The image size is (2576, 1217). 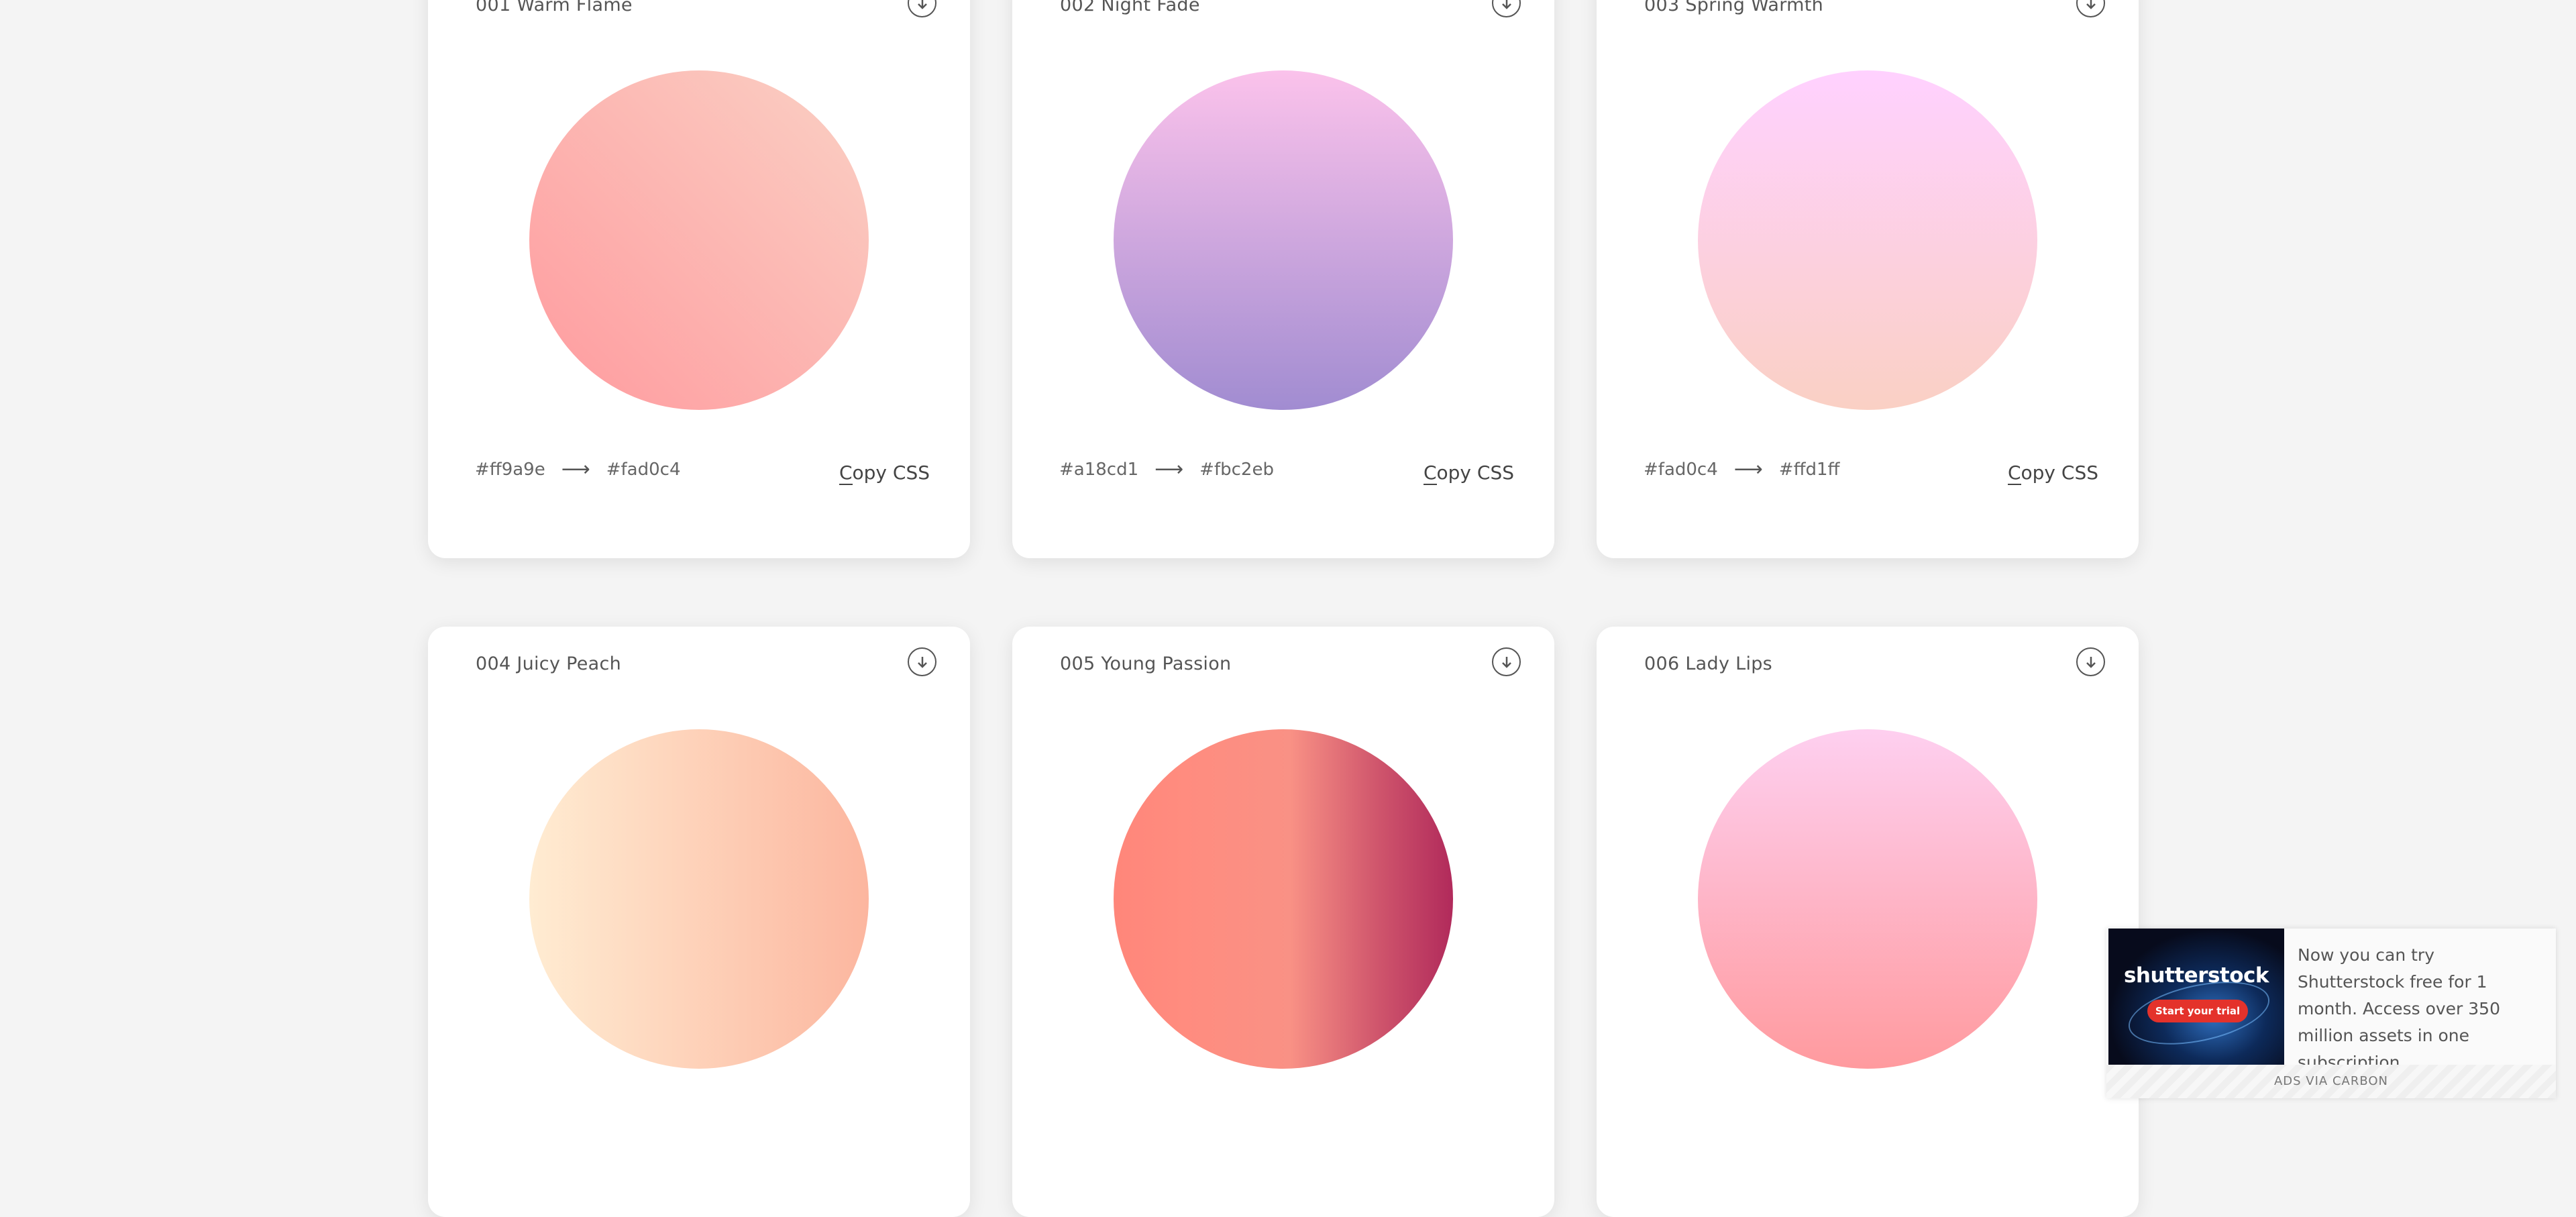 What do you see at coordinates (1098, 470) in the screenshot?
I see `color-from: #a18cd1` at bounding box center [1098, 470].